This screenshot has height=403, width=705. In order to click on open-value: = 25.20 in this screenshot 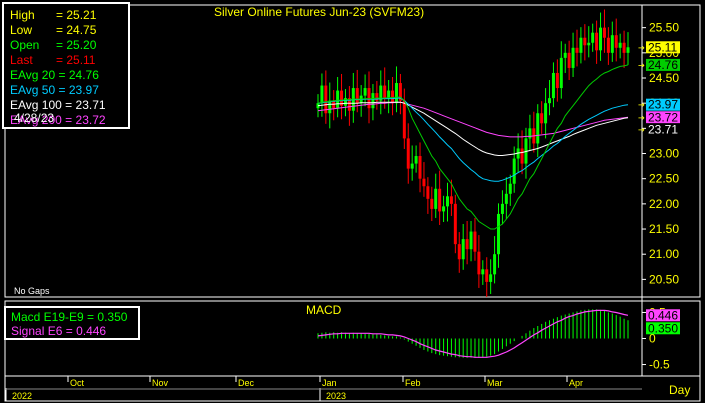, I will do `click(76, 45)`.